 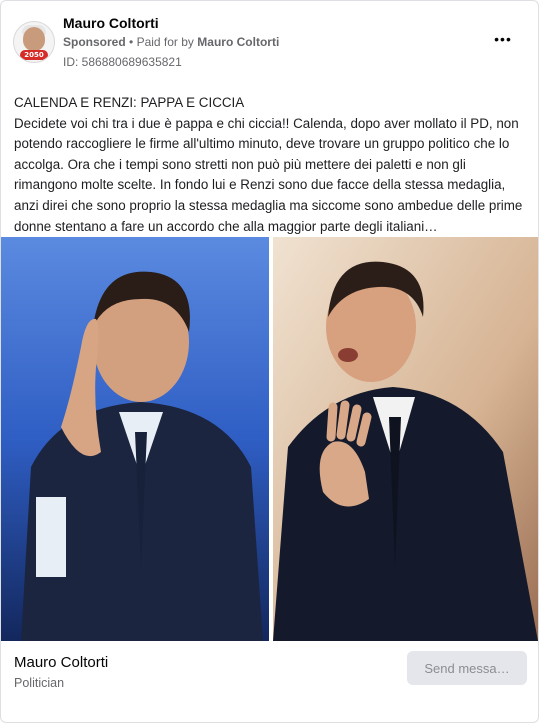 What do you see at coordinates (61, 662) in the screenshot?
I see `footer-page-name: Mauro Coltorti` at bounding box center [61, 662].